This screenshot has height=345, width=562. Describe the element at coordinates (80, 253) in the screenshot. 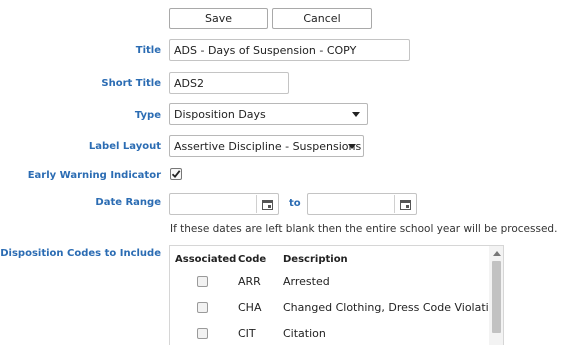

I see `disposition-codes-label: Disposition Codes to Include` at that location.